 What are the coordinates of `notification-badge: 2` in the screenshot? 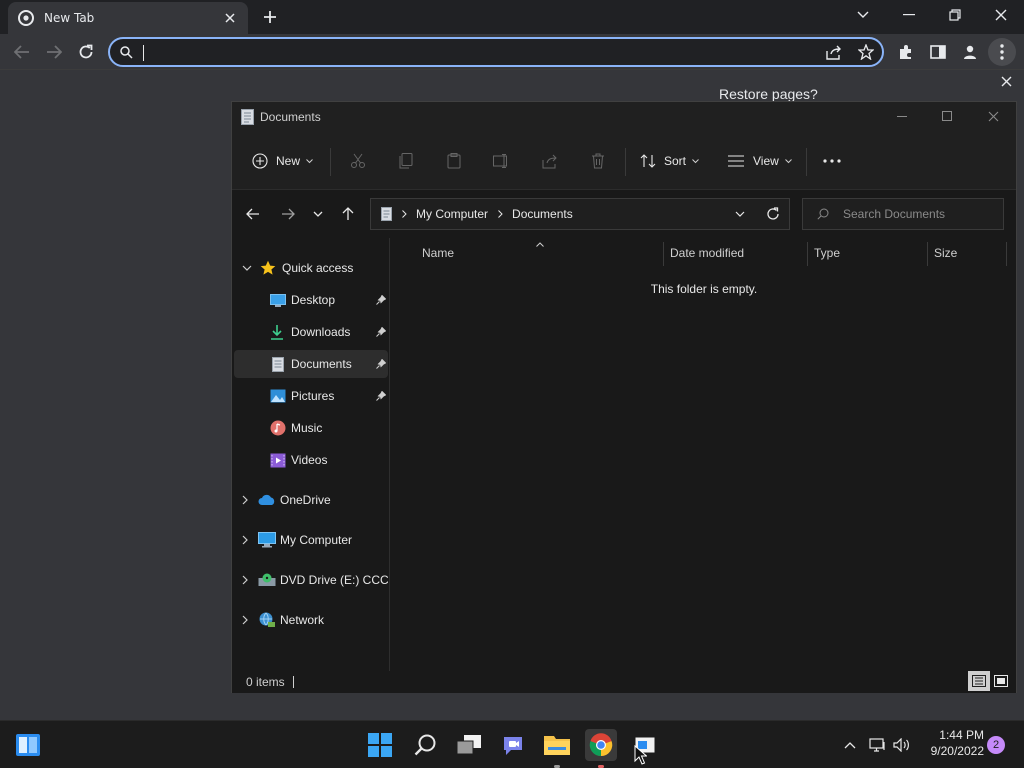 It's located at (996, 745).